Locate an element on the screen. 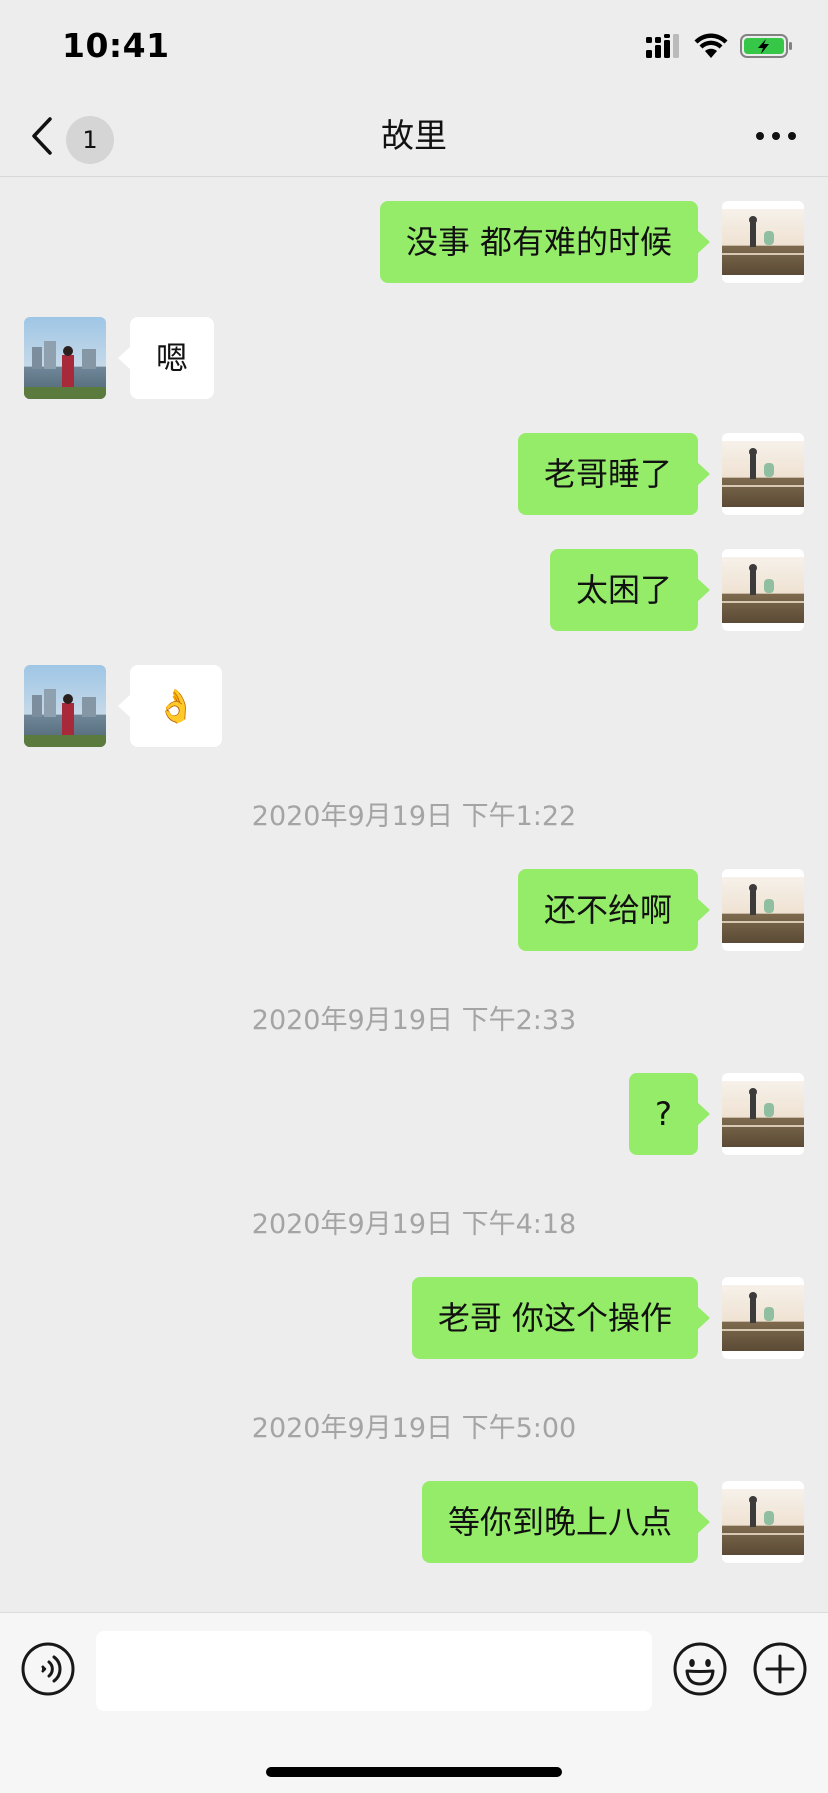  message-row: 老哥 你这个操作 is located at coordinates (414, 1318).